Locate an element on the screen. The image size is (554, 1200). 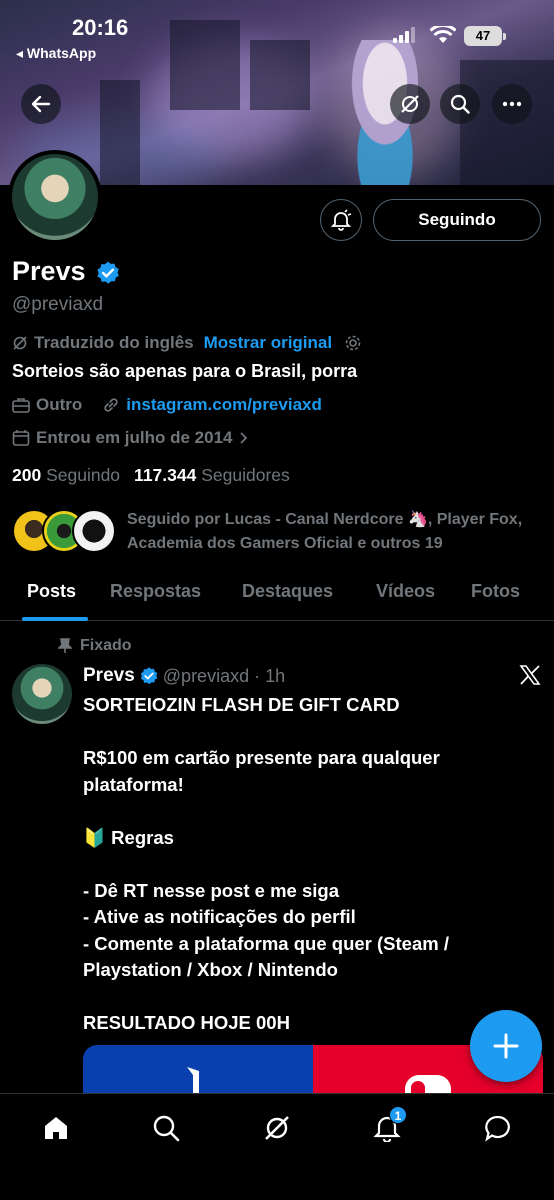
calendar-icon is located at coordinates (21, 438).